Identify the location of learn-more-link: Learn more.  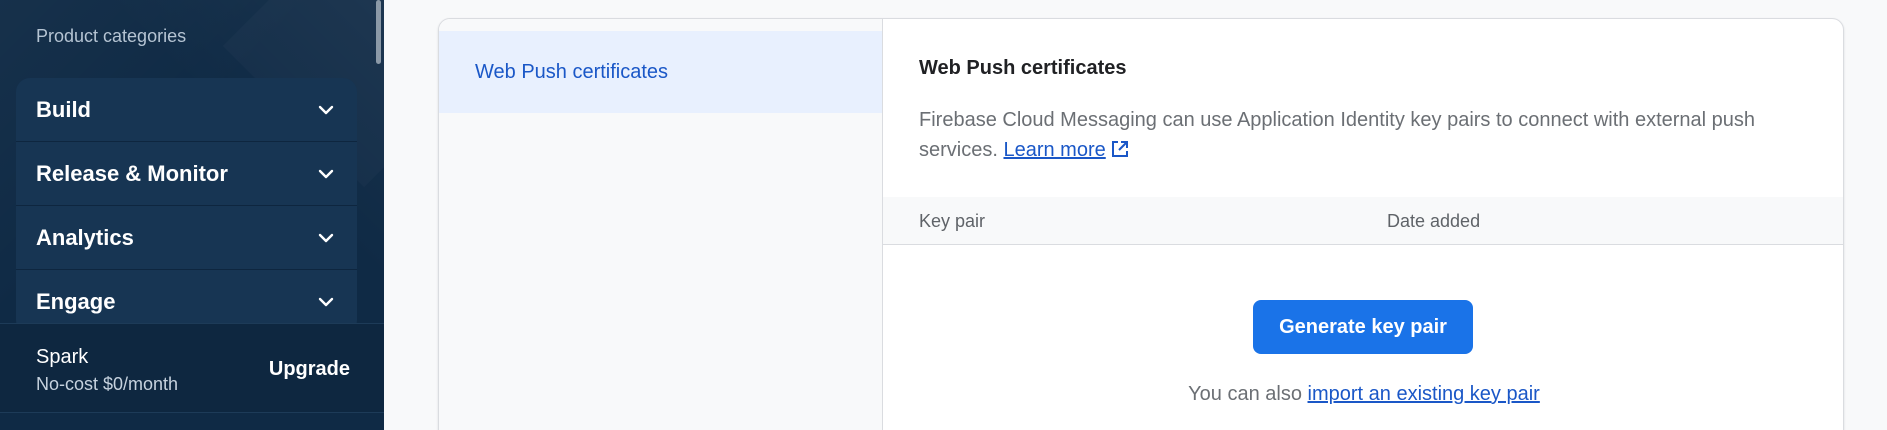
(1066, 150).